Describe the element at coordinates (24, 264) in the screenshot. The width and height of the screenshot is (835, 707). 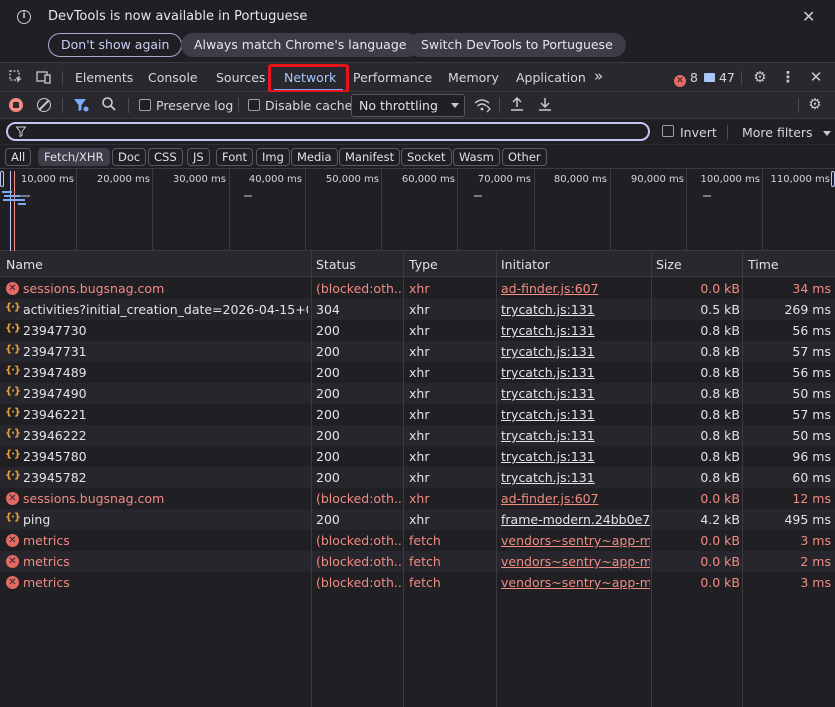
I see `column-header-name: Name` at that location.